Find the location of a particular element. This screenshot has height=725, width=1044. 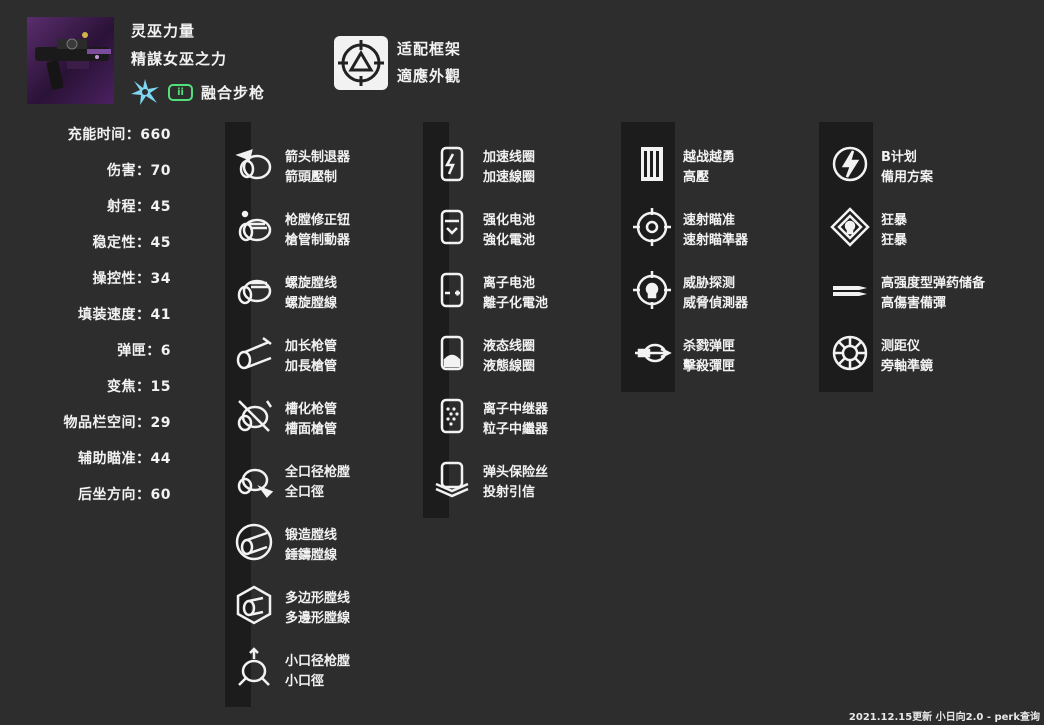

perk-name: 枪膛修正钮 is located at coordinates (318, 220).